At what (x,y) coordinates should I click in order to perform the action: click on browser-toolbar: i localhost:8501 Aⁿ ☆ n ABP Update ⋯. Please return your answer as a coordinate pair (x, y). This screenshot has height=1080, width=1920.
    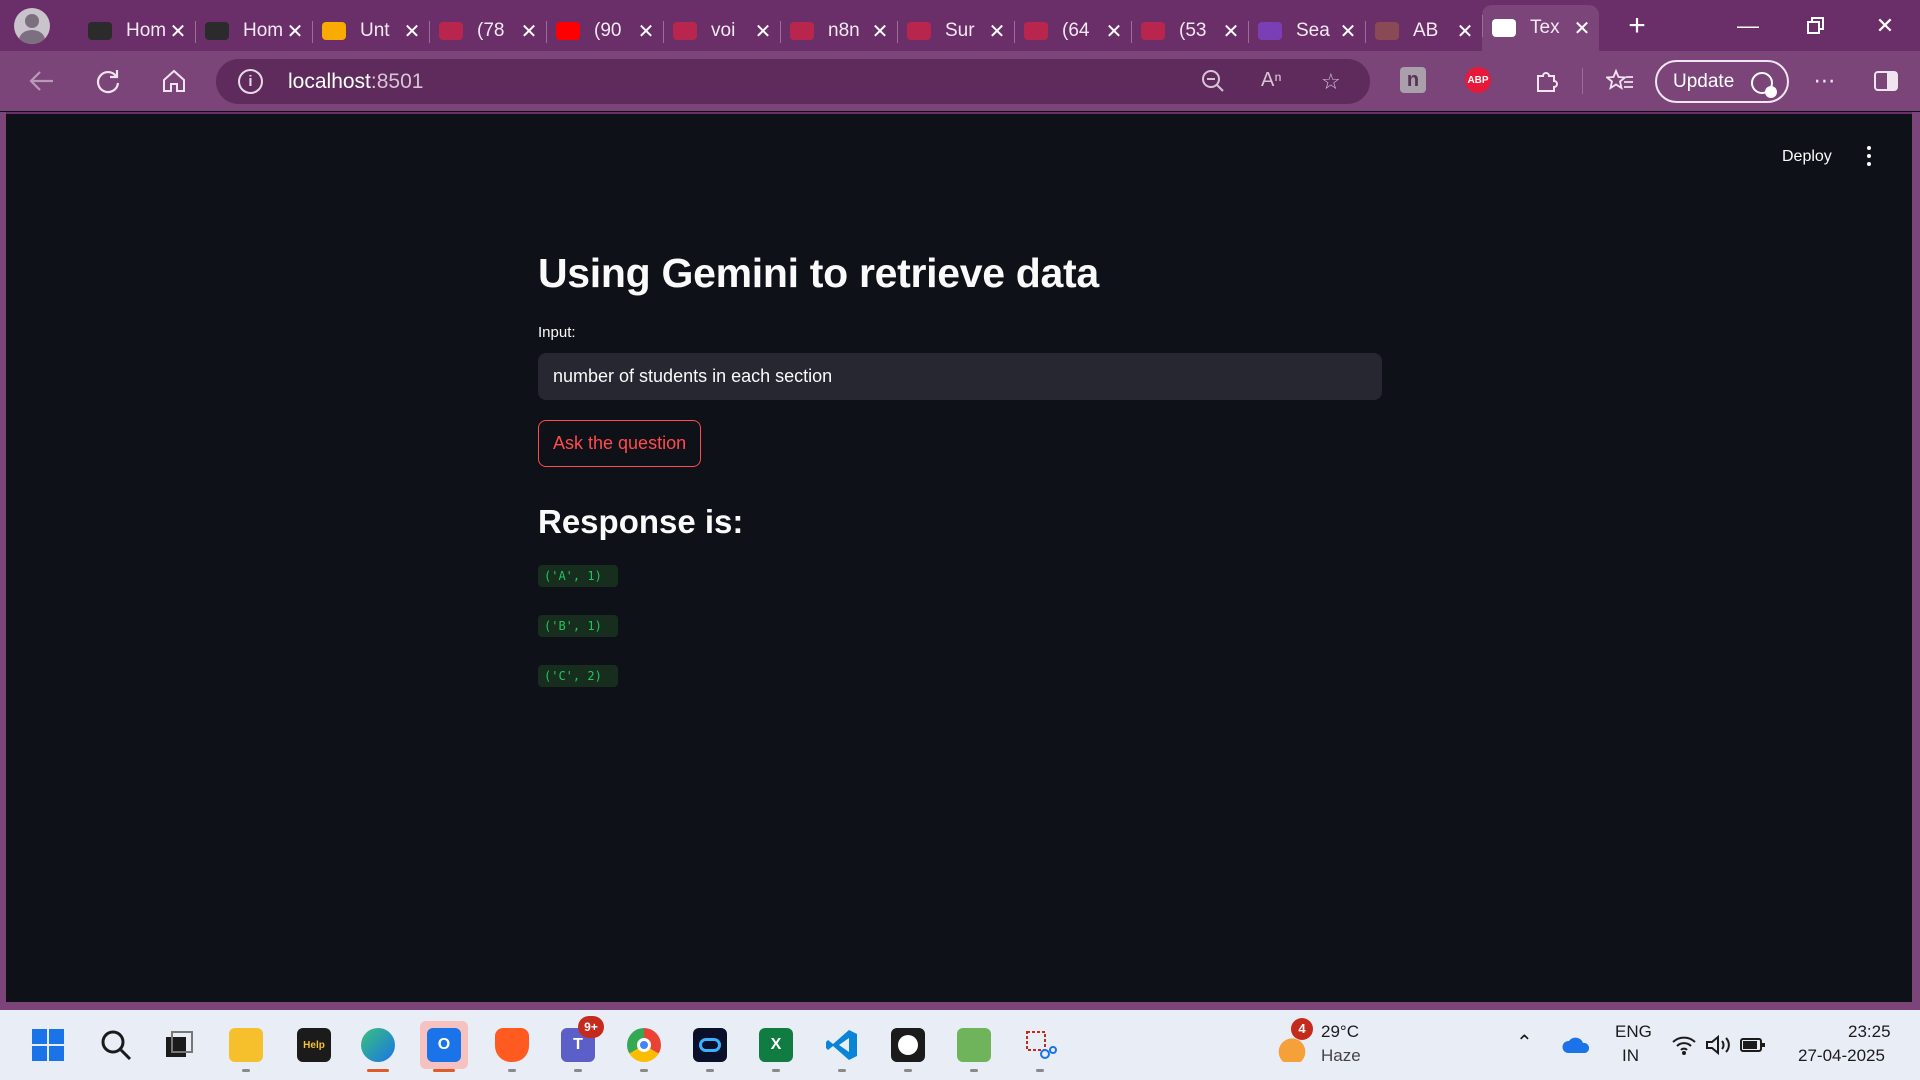
    Looking at the image, I should click on (960, 81).